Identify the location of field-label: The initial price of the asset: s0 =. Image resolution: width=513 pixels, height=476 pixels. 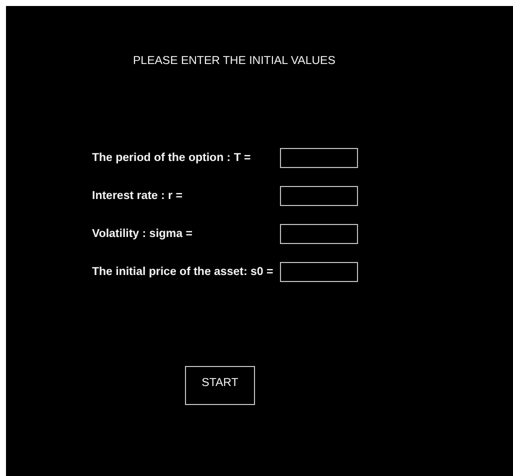
(183, 272).